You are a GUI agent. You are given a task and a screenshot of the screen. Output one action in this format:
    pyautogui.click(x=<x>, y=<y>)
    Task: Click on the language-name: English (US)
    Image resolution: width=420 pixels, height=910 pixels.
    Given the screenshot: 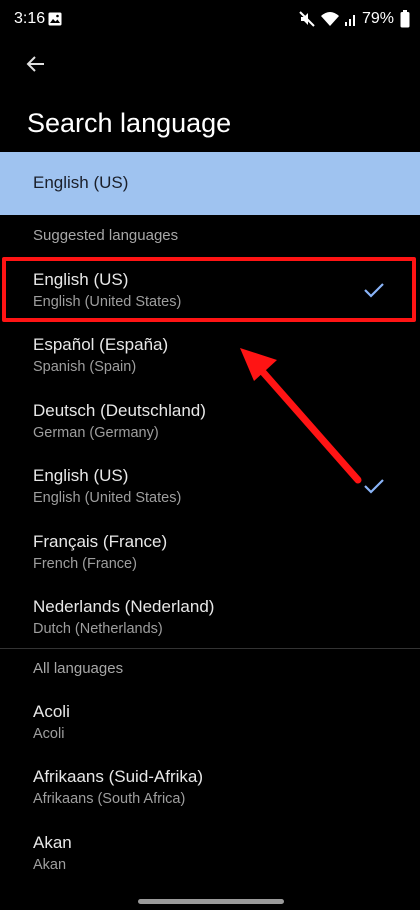 What is the action you would take?
    pyautogui.click(x=81, y=475)
    